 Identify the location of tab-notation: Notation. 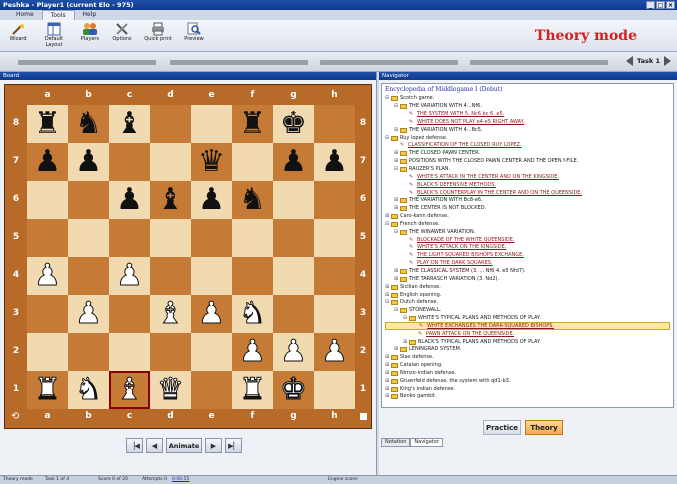
(396, 442).